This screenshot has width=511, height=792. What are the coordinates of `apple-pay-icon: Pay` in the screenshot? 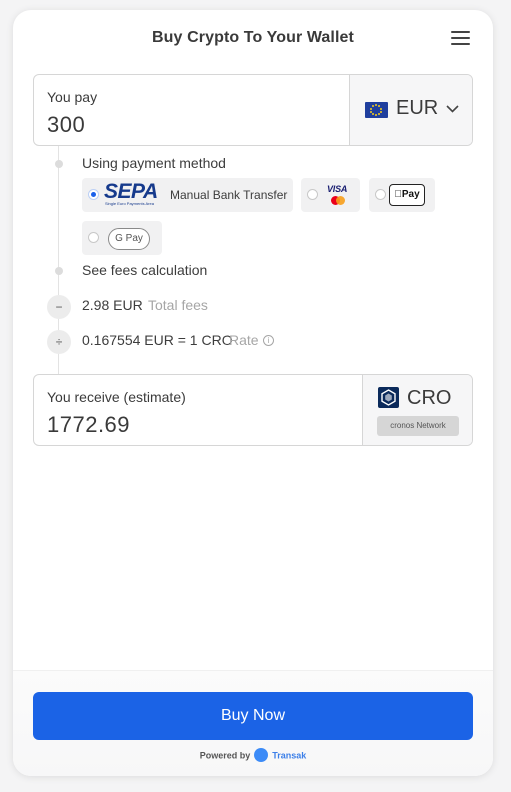 It's located at (407, 195).